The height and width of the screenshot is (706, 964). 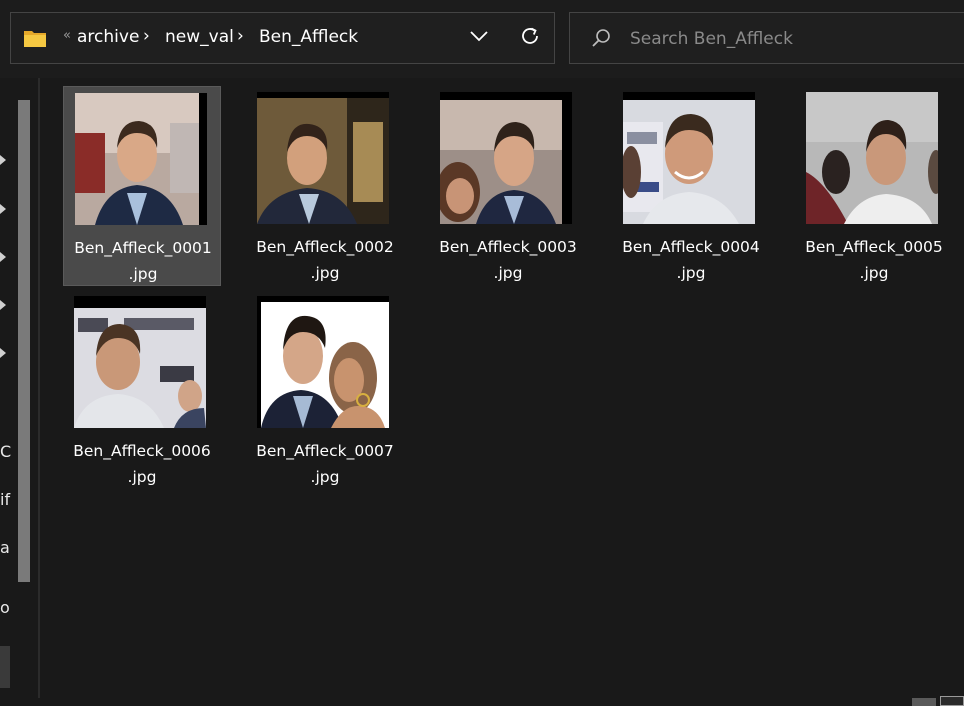 What do you see at coordinates (874, 260) in the screenshot?
I see `file-name: Ben_Affleck_0005 .jpg` at bounding box center [874, 260].